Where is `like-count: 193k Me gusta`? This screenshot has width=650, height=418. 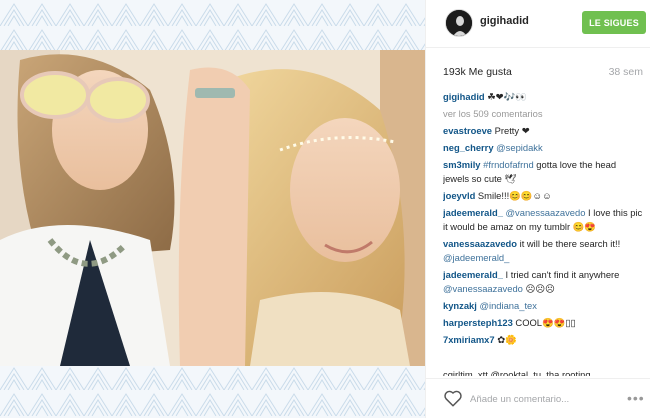 like-count: 193k Me gusta is located at coordinates (477, 72).